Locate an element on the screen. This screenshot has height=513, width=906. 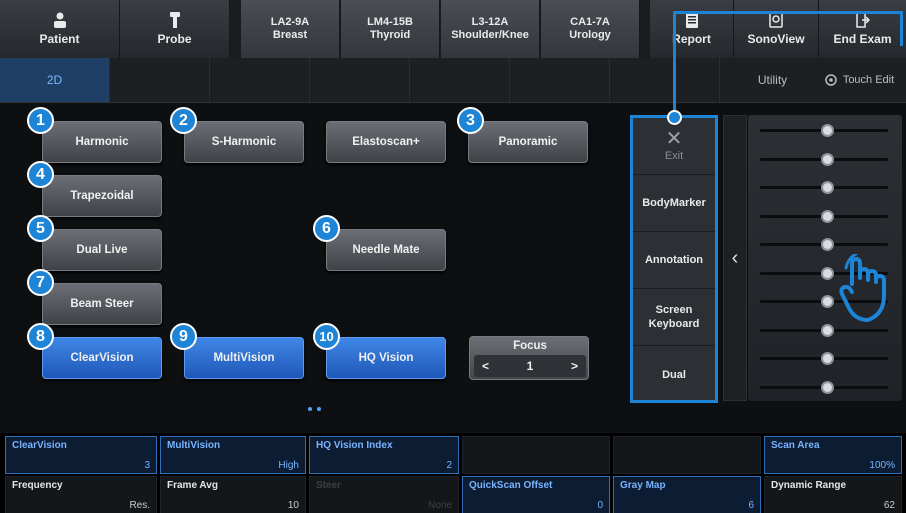
screen-keyboard-button: Screen Keyboard is located at coordinates (674, 317).